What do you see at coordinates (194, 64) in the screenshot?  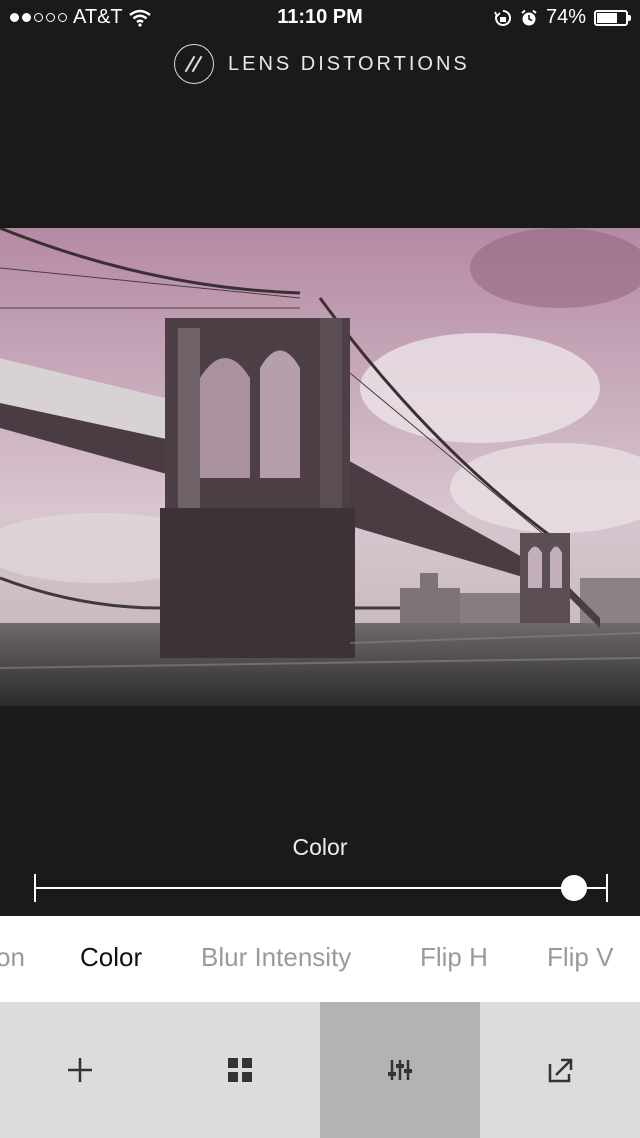 I see `app-logo-icon` at bounding box center [194, 64].